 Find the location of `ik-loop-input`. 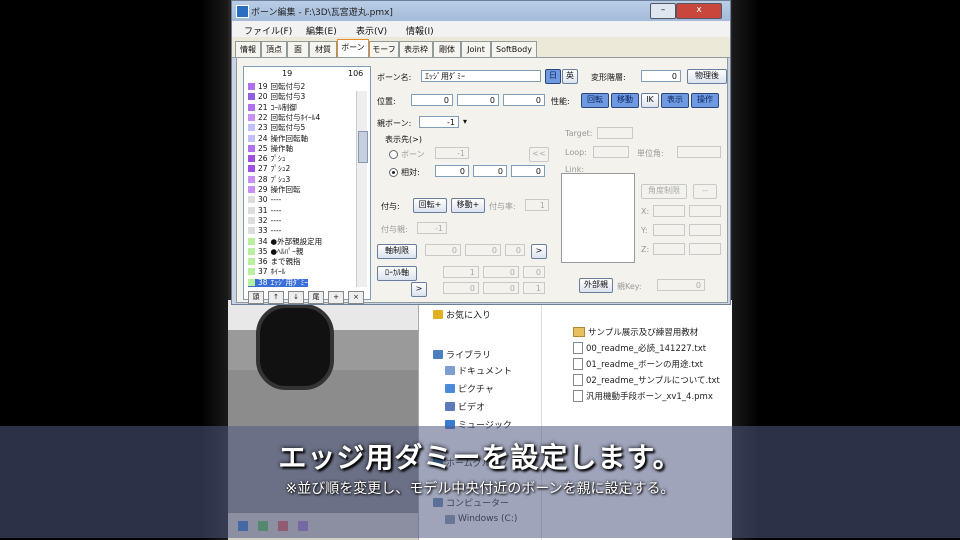

ik-loop-input is located at coordinates (611, 152).